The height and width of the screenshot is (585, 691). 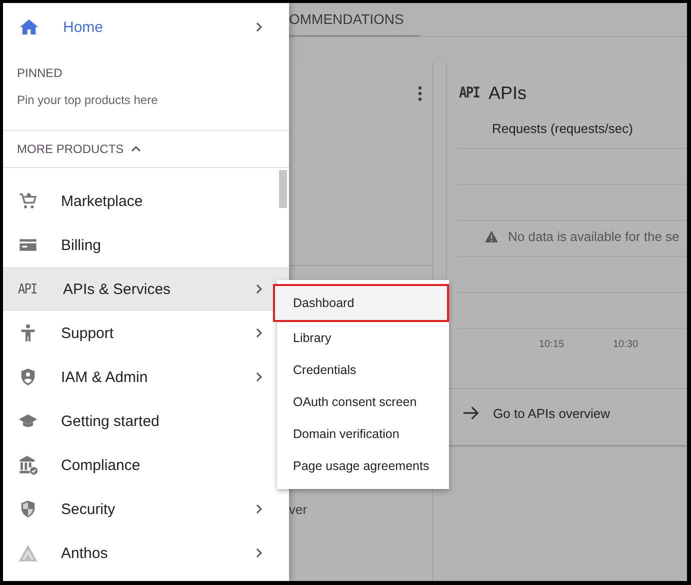 I want to click on section-heading: PINNED, so click(x=40, y=73).